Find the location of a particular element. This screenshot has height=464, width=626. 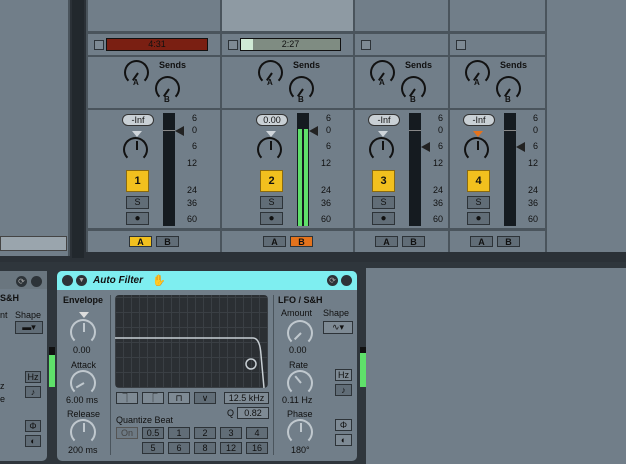

shape-dropdown: ▬▾ is located at coordinates (29, 327).